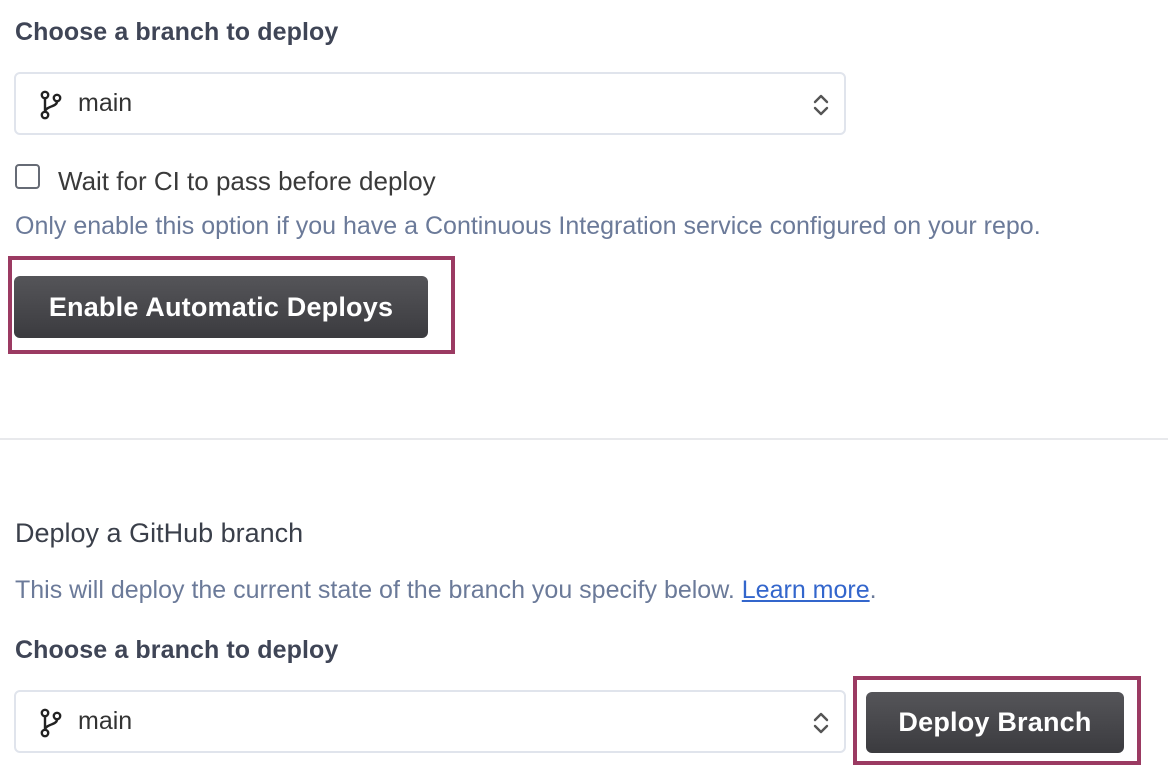  I want to click on manual-deploy-branch-select: main, so click(430, 721).